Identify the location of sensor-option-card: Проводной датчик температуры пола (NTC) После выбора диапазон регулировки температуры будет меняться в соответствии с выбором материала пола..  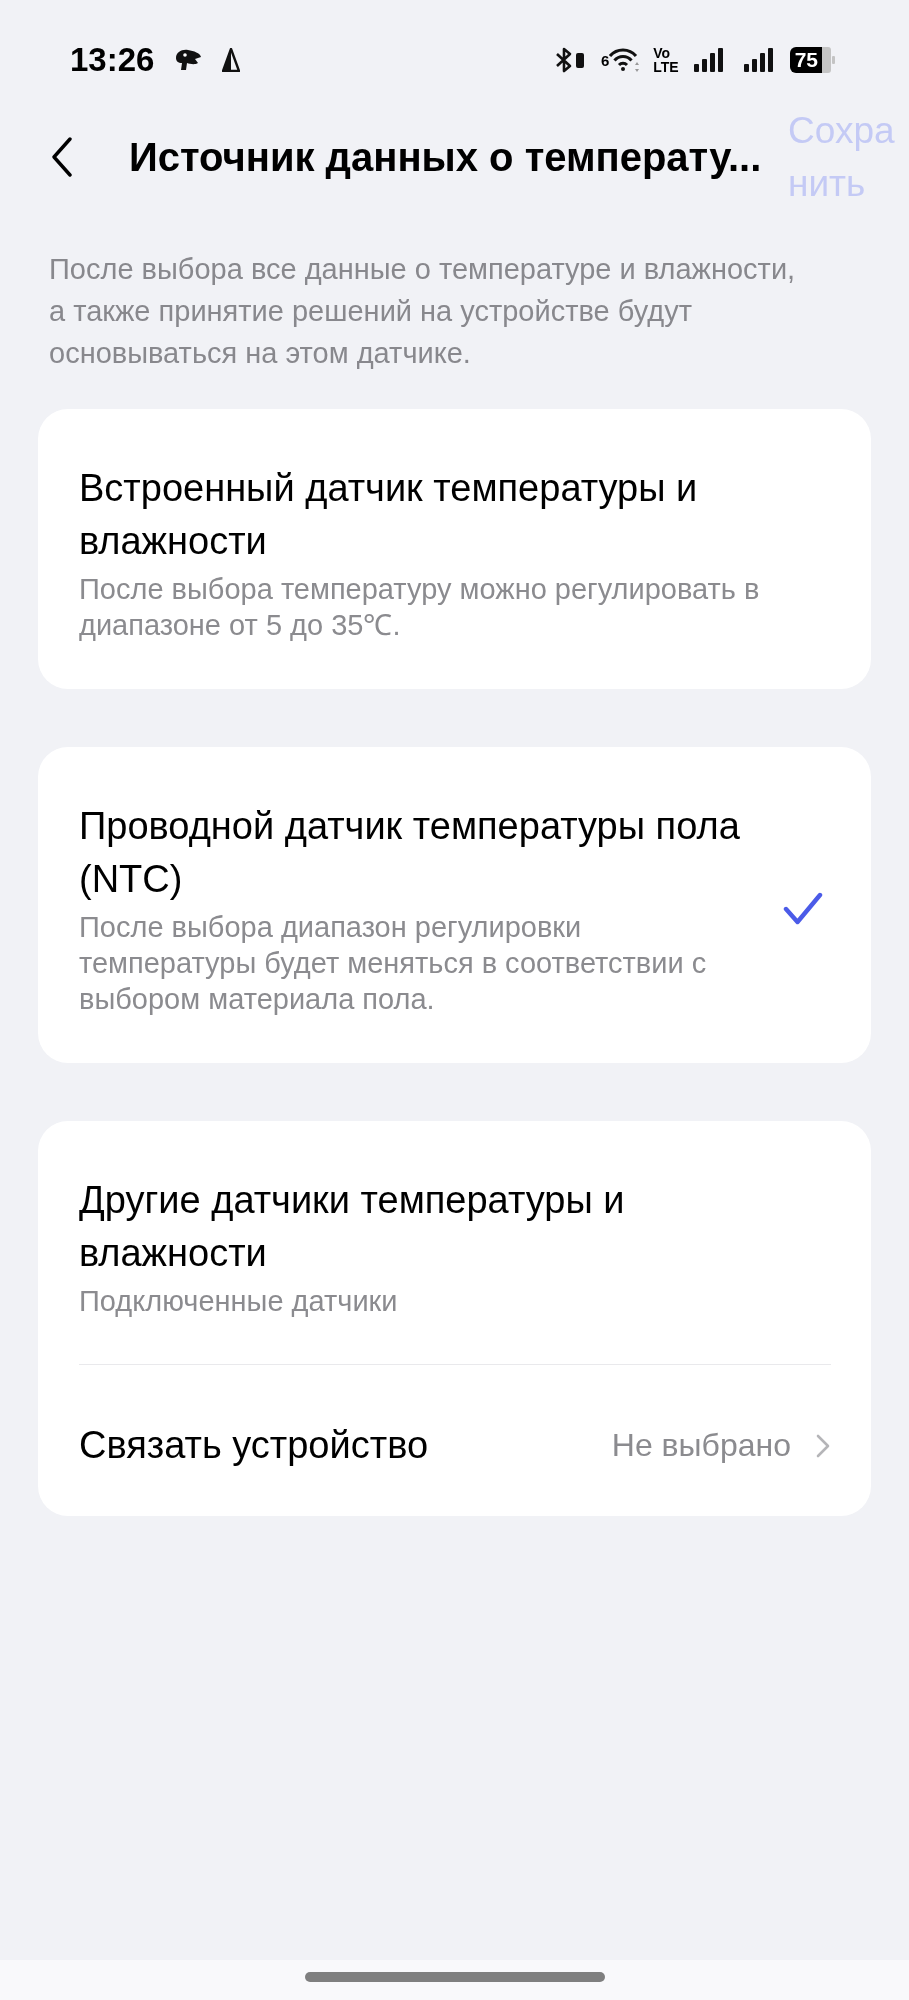
(454, 905).